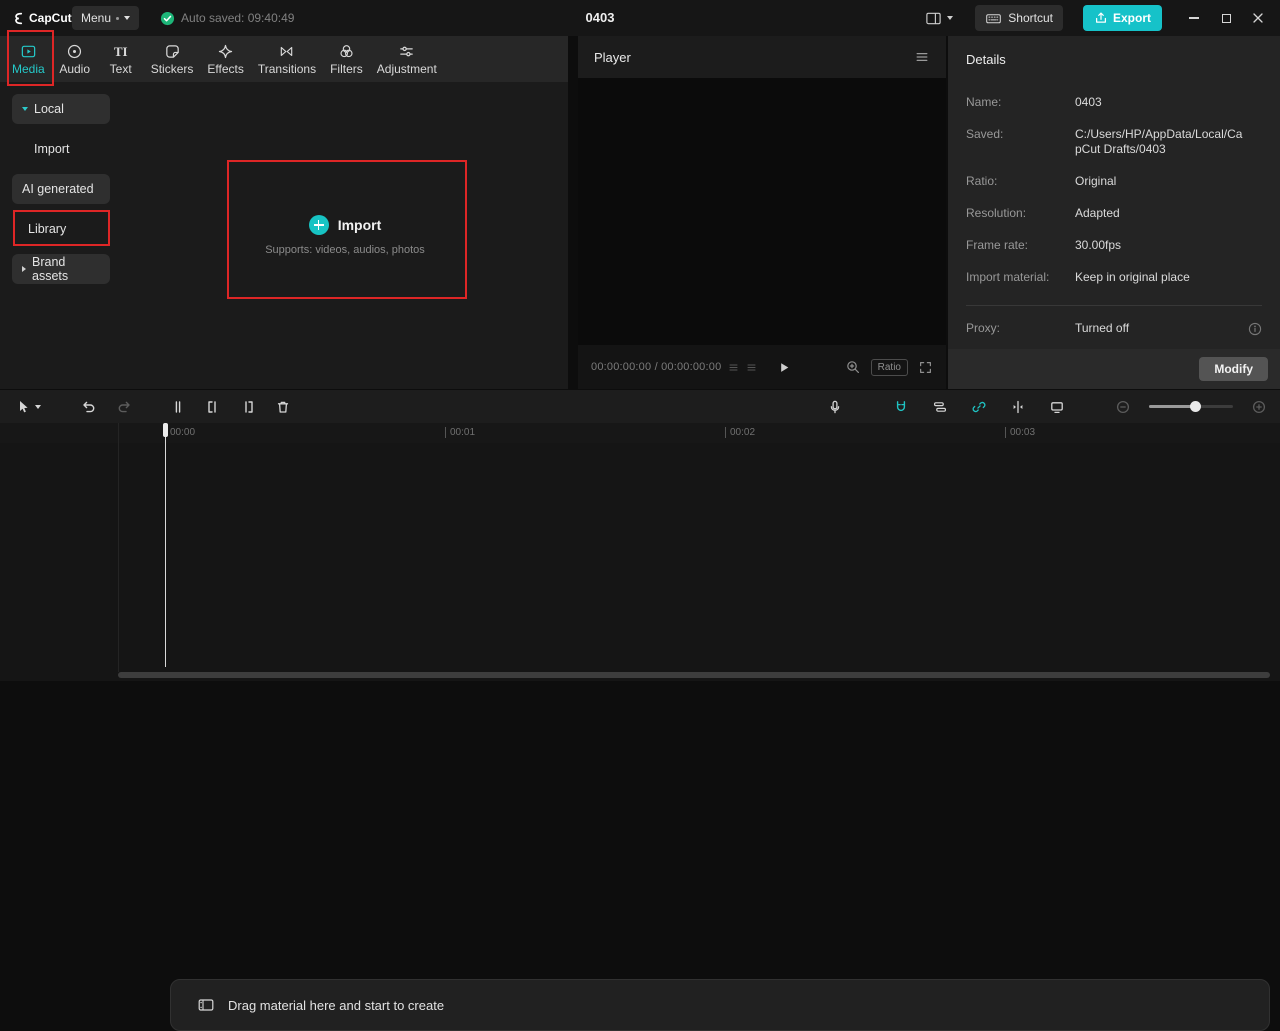 This screenshot has height=1031, width=1280. Describe the element at coordinates (640, 433) in the screenshot. I see `timeline-ruler: 00:00 00:01 00:02 00:03` at that location.